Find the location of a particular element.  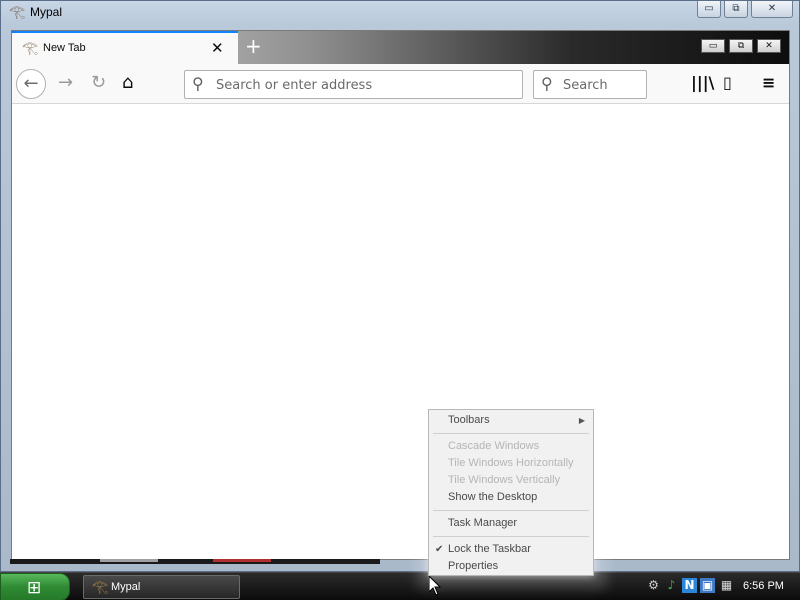

search-input is located at coordinates (603, 85).